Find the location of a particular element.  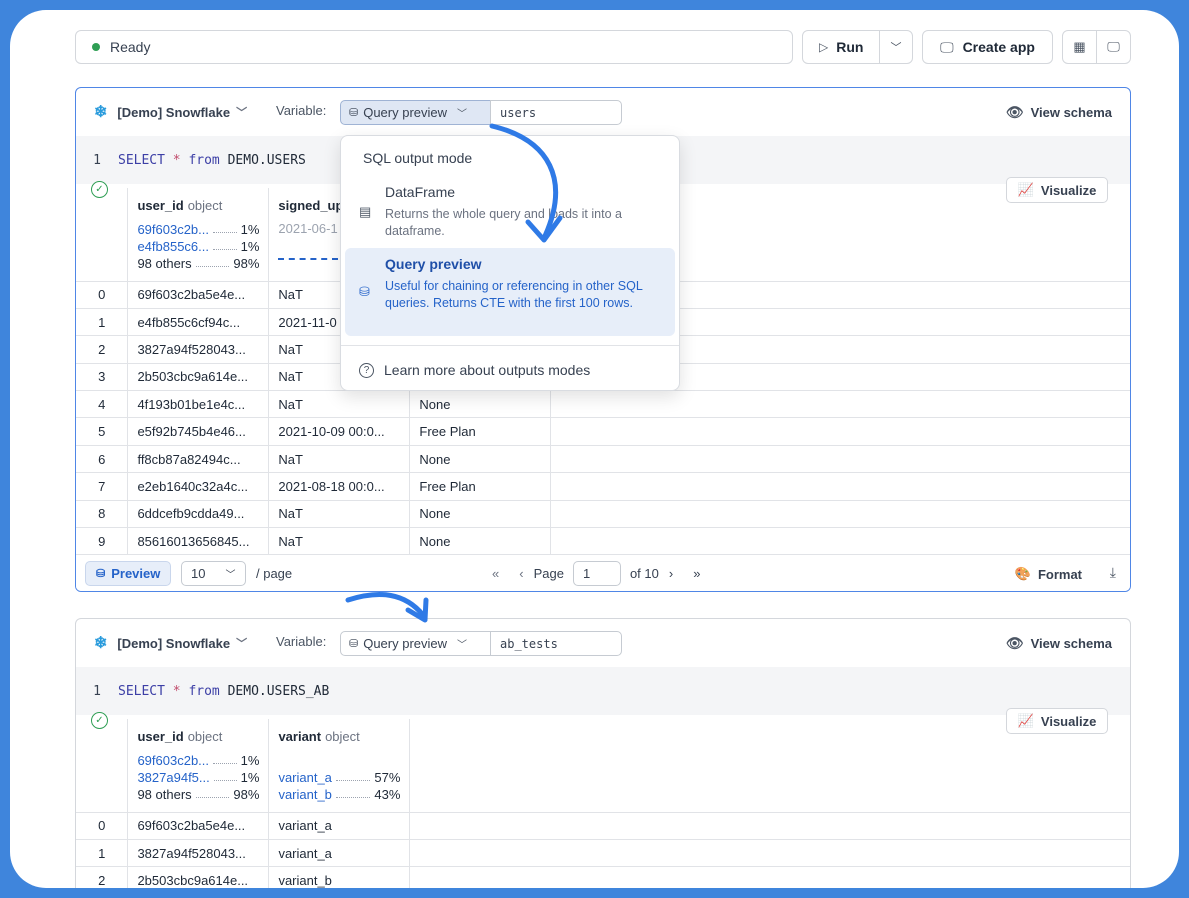

palette-icon: 🎨 is located at coordinates (1022, 573).